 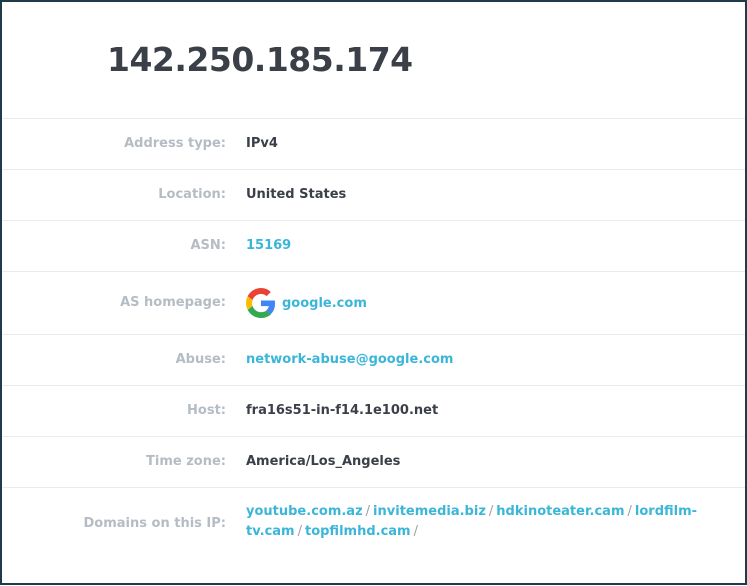 What do you see at coordinates (192, 194) in the screenshot?
I see `location-label: Location:` at bounding box center [192, 194].